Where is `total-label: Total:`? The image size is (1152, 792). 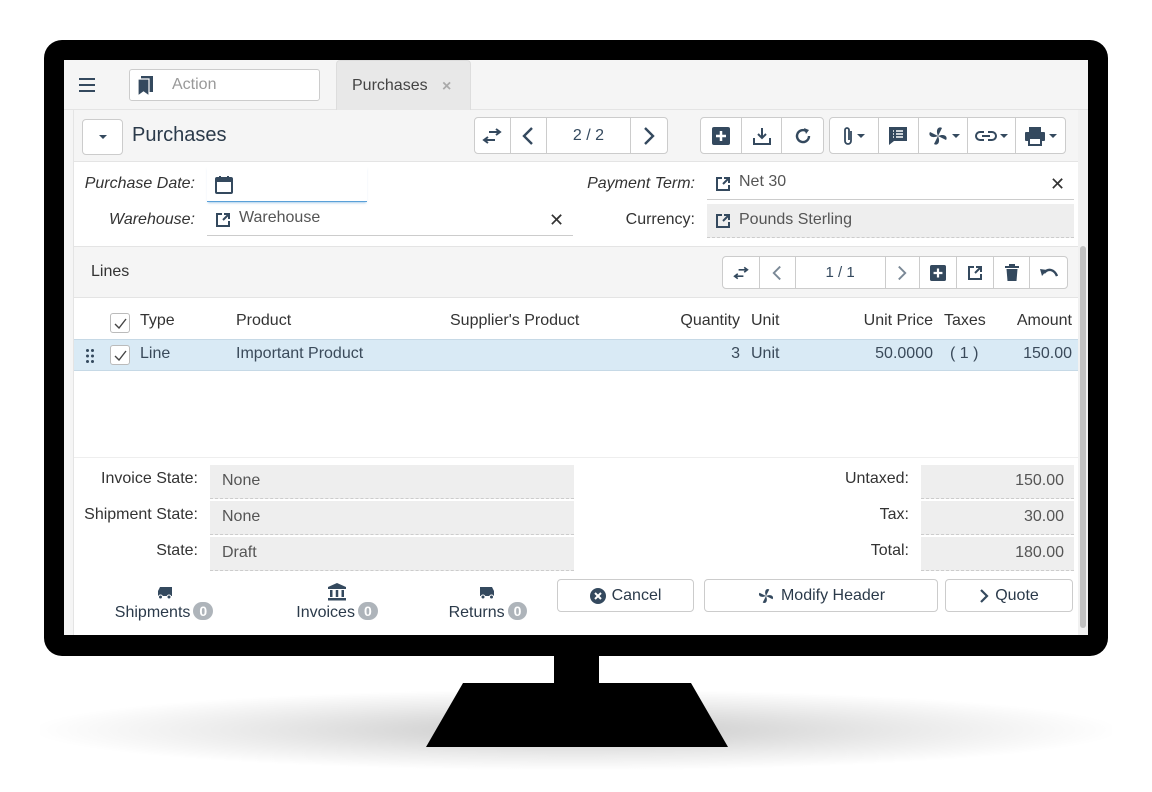
total-label: Total: is located at coordinates (889, 550).